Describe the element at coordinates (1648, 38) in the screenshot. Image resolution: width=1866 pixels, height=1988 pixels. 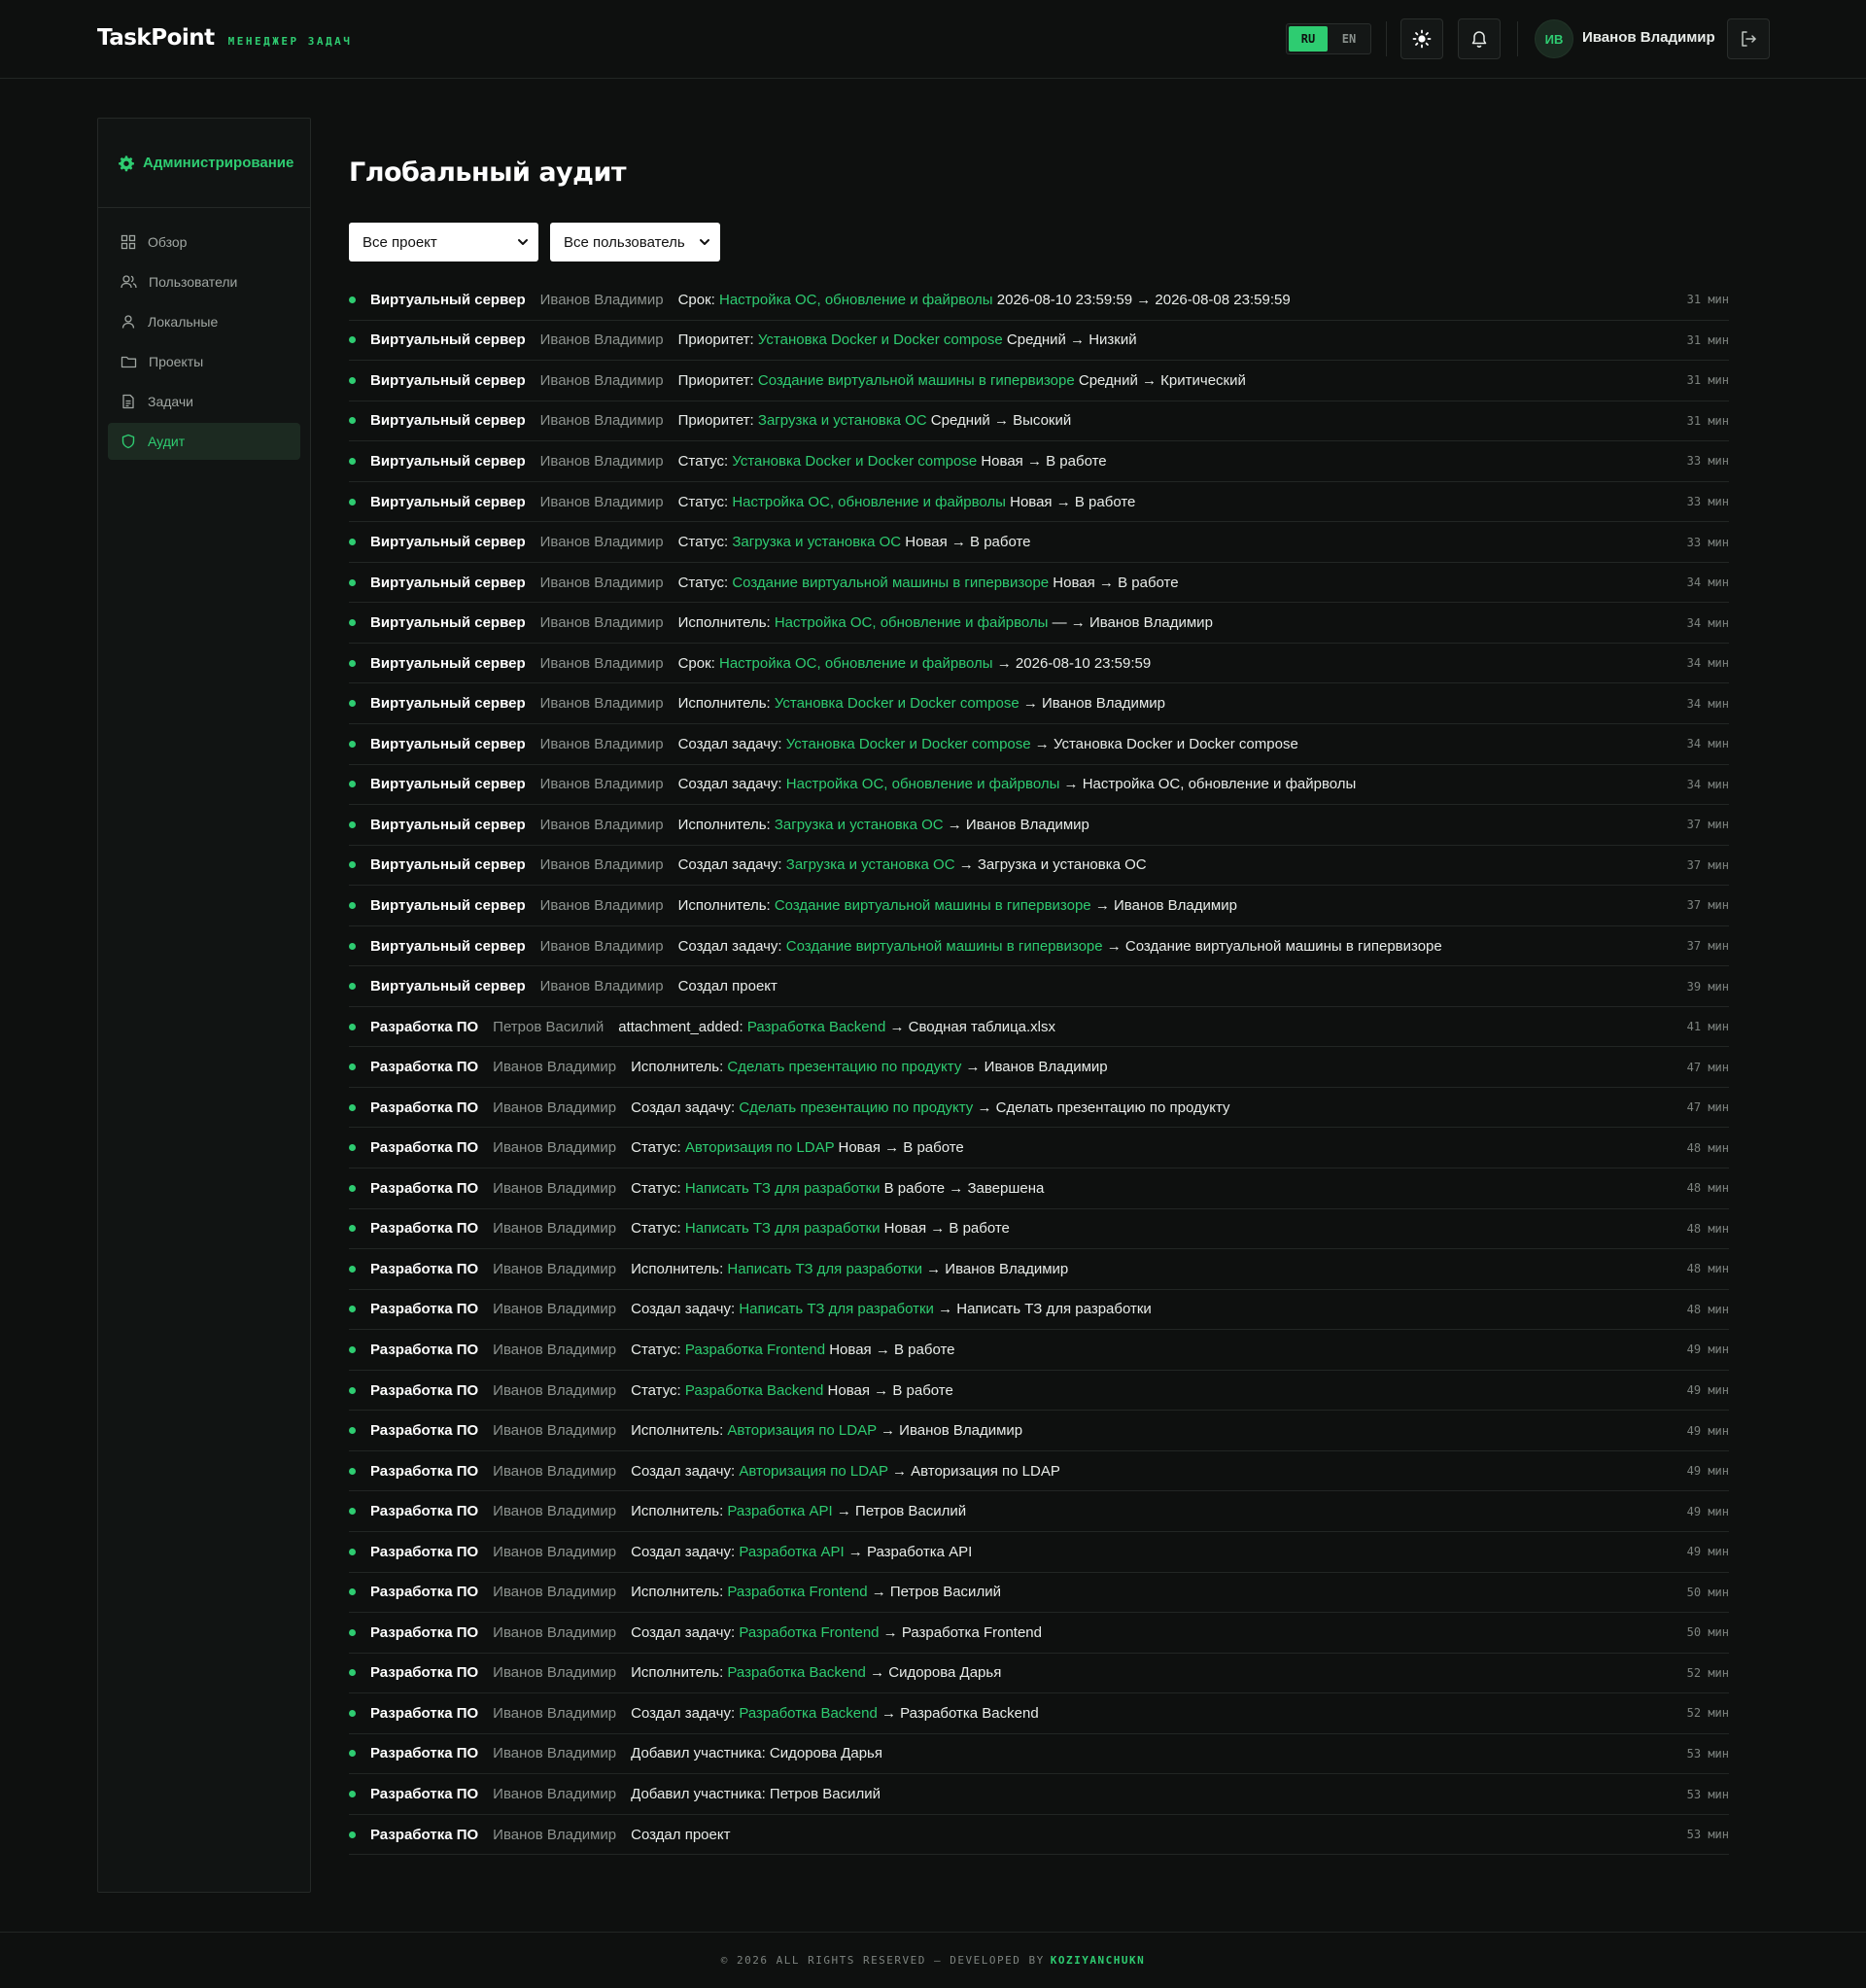
I see `user-name: Иванов Владимир` at that location.